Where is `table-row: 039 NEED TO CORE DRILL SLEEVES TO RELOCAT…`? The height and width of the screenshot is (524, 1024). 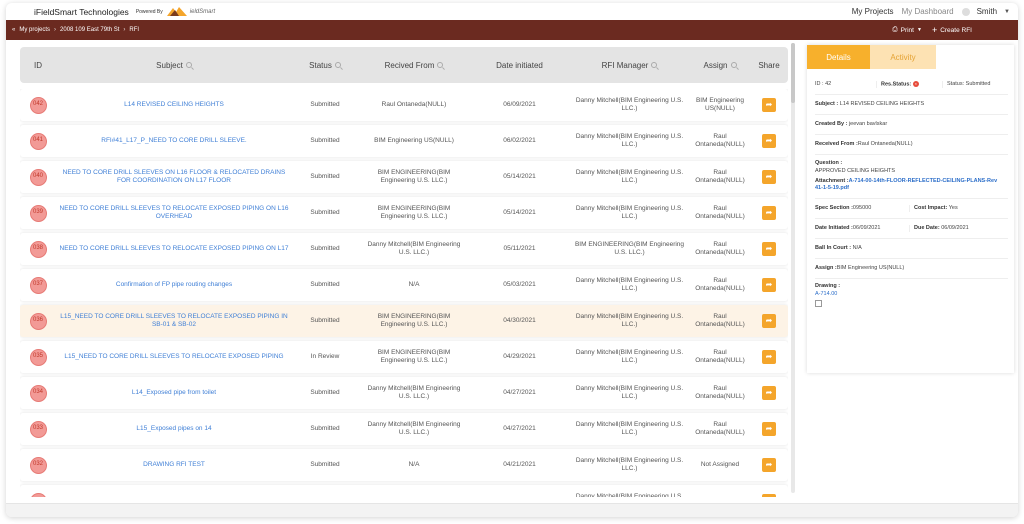
table-row: 039 NEED TO CORE DRILL SLEEVES TO RELOCAT… is located at coordinates (404, 213).